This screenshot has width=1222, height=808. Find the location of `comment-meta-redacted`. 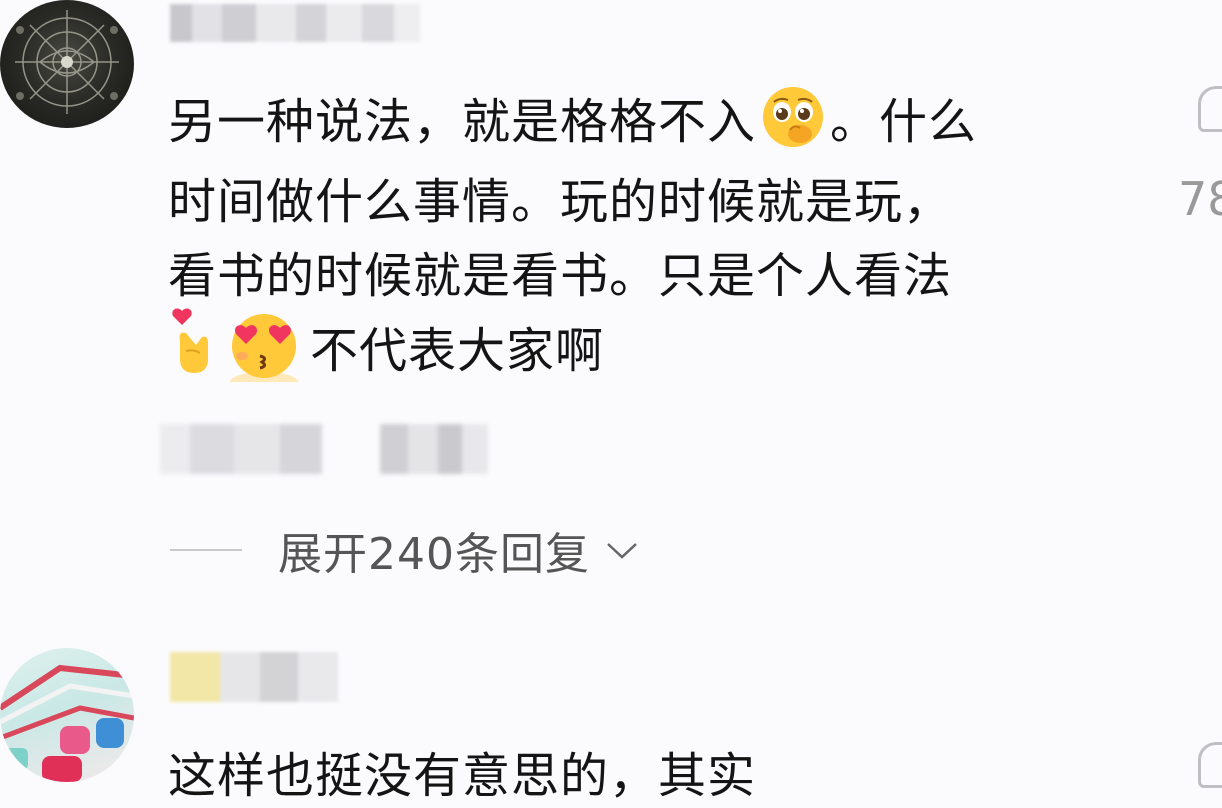

comment-meta-redacted is located at coordinates (241, 449).